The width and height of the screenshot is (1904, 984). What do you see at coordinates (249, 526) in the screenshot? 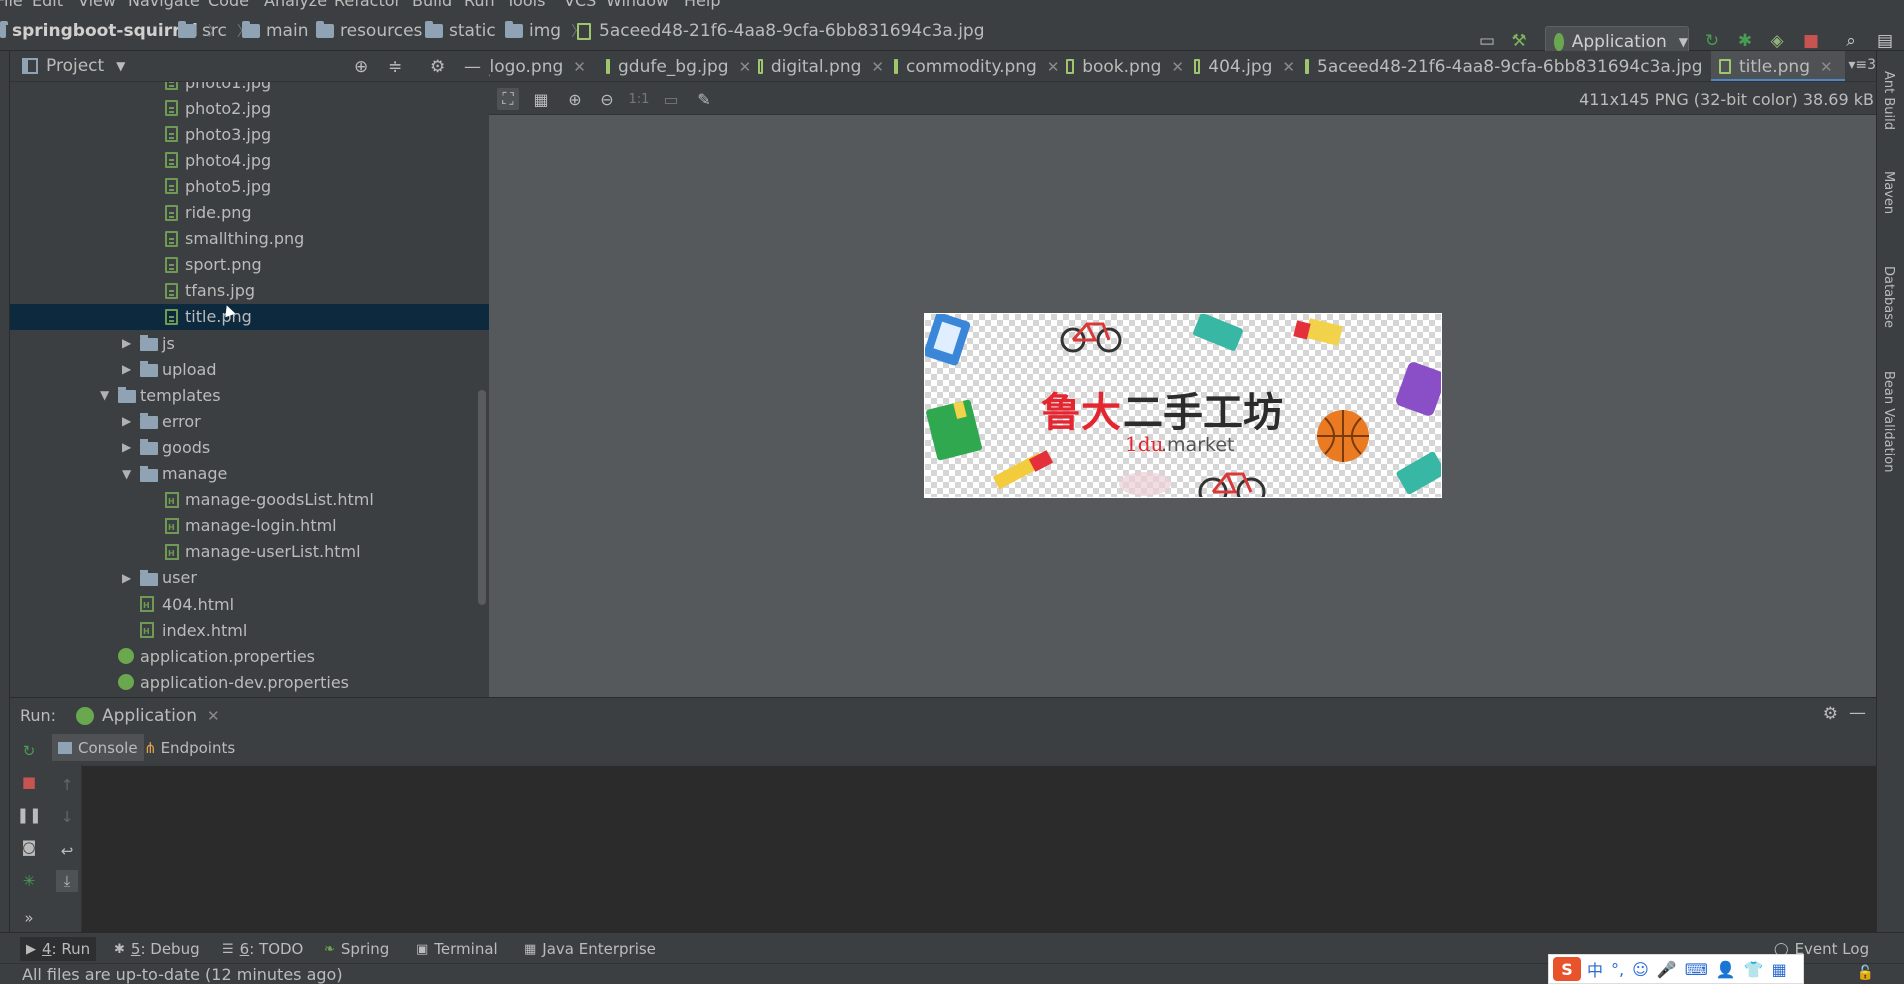
I see `tree-item-manage-login-html: manage-login.html` at bounding box center [249, 526].